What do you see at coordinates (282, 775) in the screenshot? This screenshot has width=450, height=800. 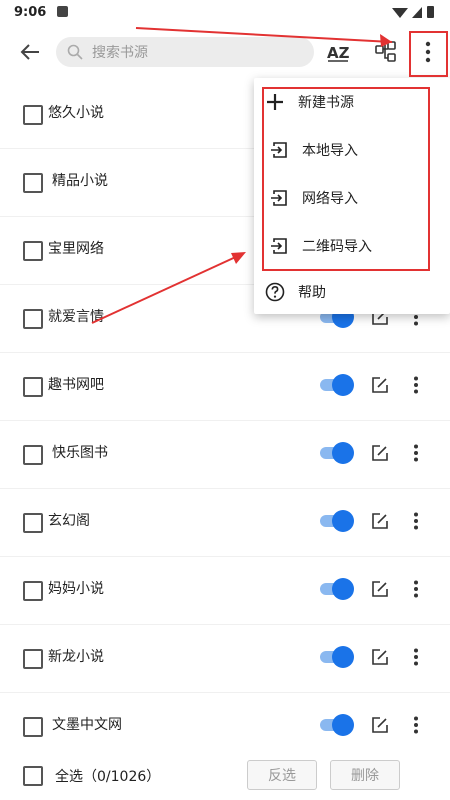 I see `invert-selection-button: 反选` at bounding box center [282, 775].